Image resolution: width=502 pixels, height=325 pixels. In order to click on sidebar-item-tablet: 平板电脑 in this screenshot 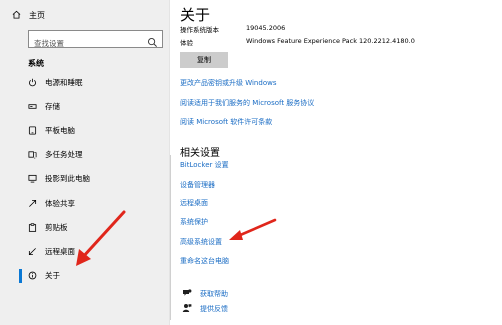, I will do `click(85, 130)`.